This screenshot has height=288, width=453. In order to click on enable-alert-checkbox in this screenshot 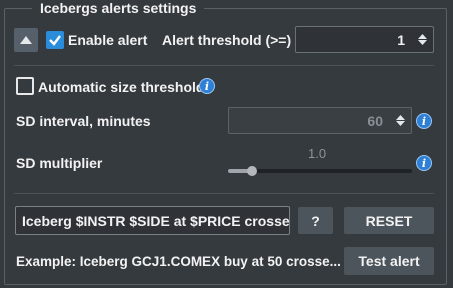, I will do `click(55, 40)`.